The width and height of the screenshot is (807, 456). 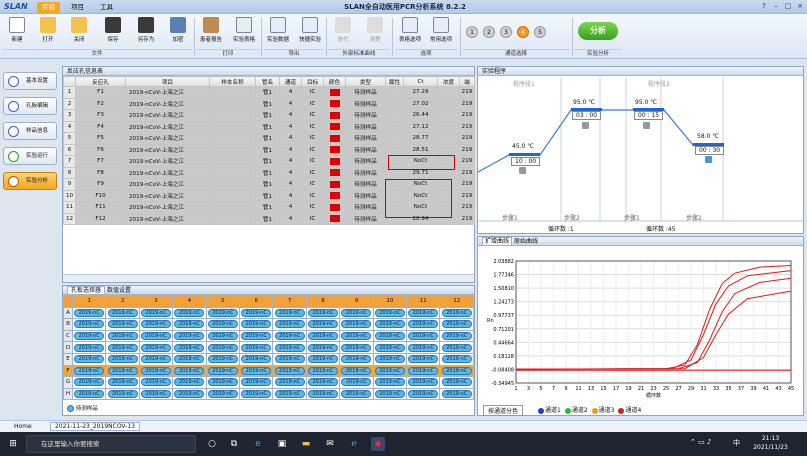 What do you see at coordinates (232, 81) in the screenshot?
I see `column-header: 样本名称` at bounding box center [232, 81].